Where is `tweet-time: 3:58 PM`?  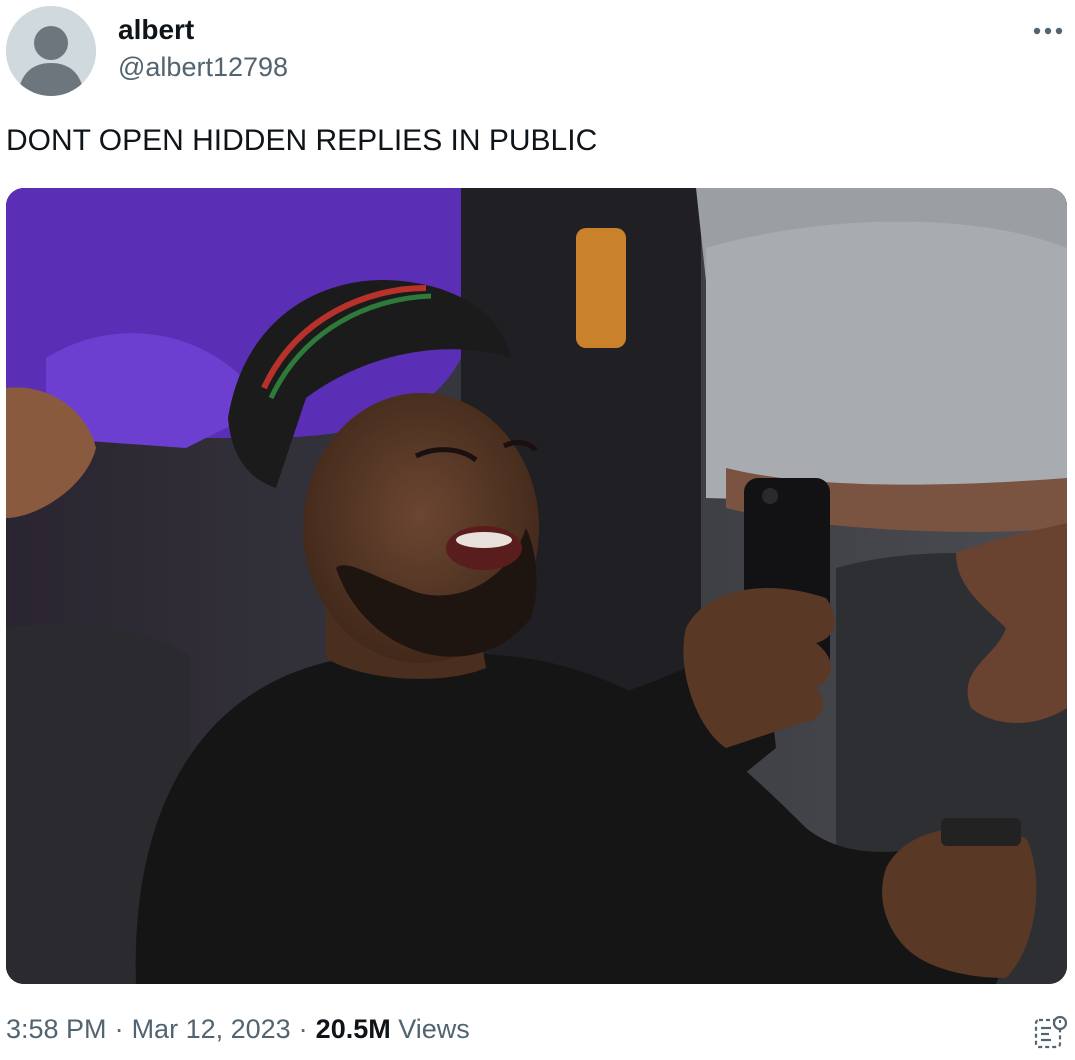
tweet-time: 3:58 PM is located at coordinates (56, 1029).